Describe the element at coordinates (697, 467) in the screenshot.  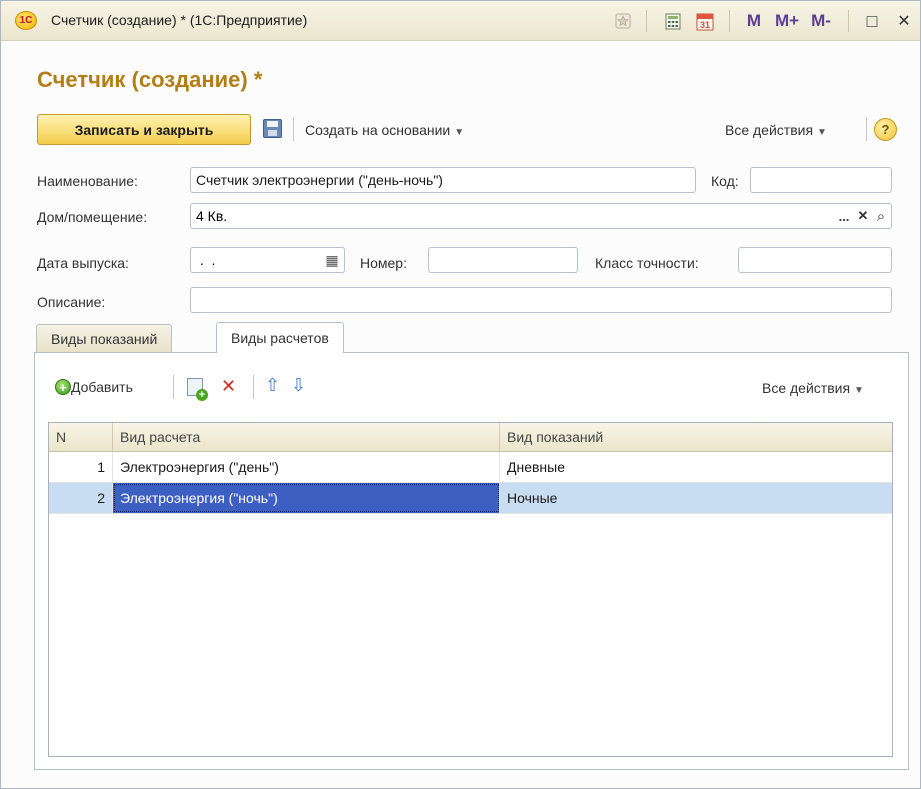
I see `reading-type-cell: Дневные` at that location.